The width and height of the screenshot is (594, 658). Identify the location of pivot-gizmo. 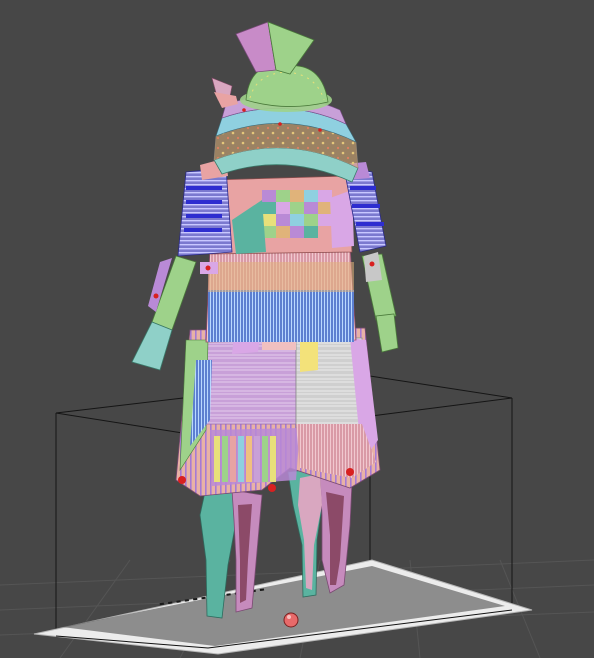
(291, 620).